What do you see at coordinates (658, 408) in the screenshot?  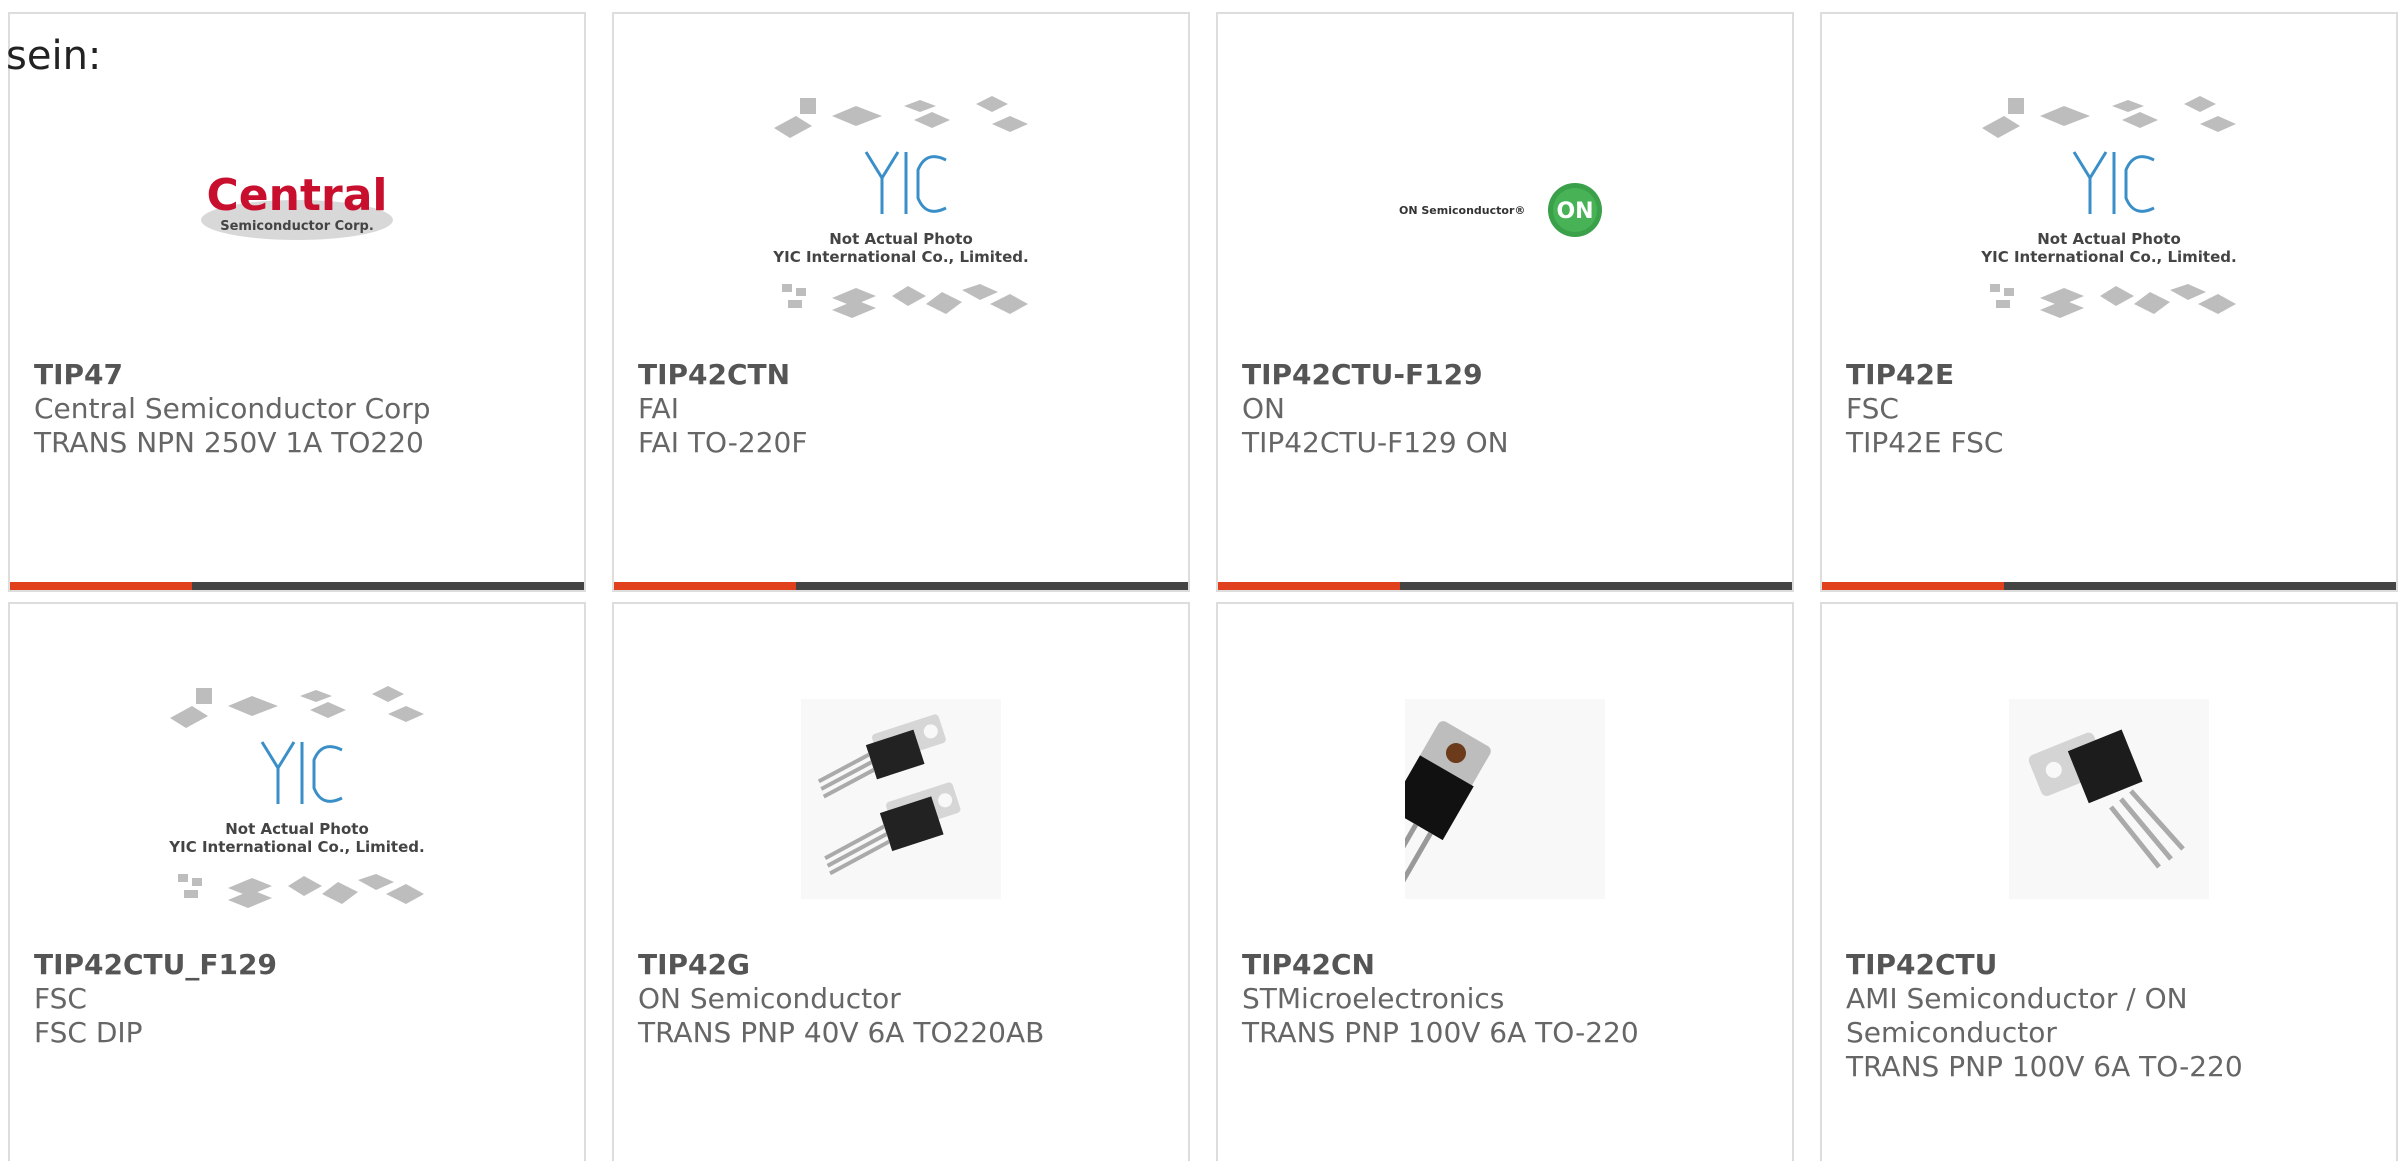 I see `manufacturer: FAI` at bounding box center [658, 408].